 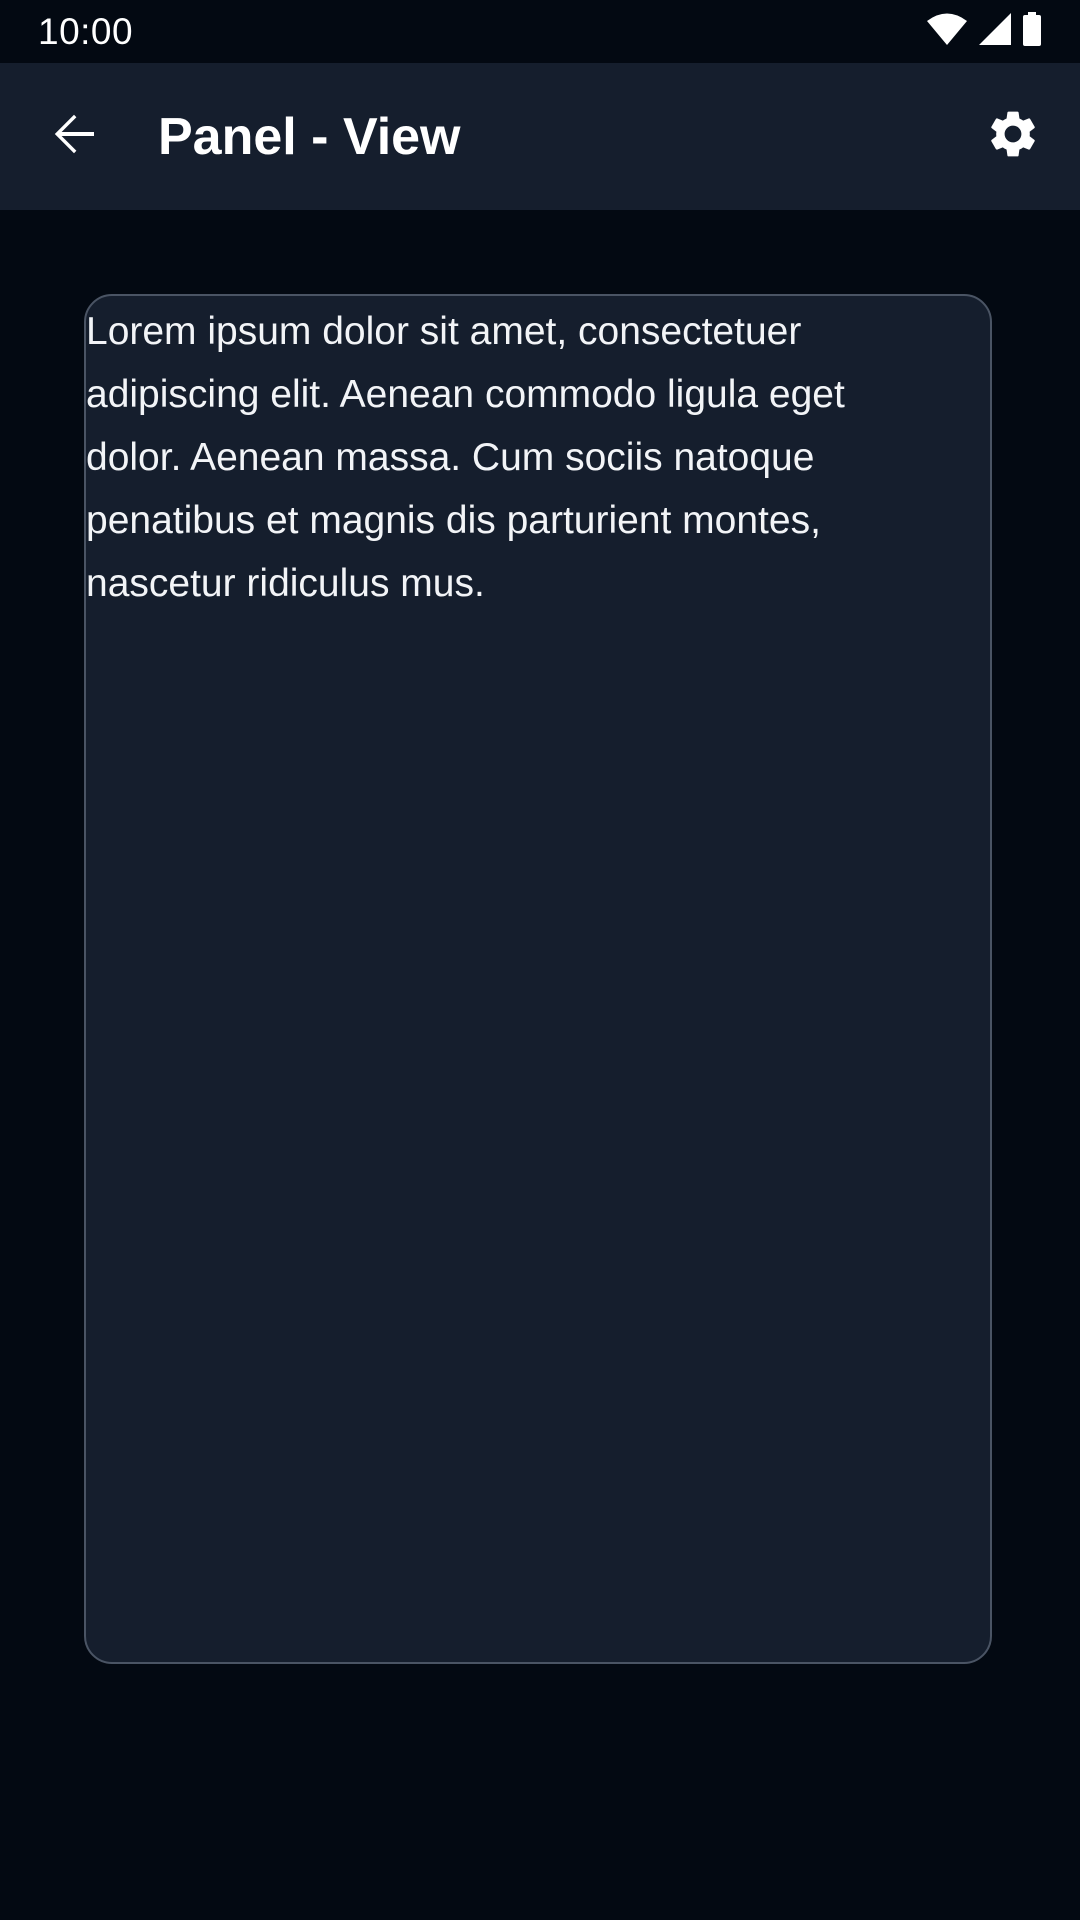 I want to click on signal-icon, so click(x=995, y=31).